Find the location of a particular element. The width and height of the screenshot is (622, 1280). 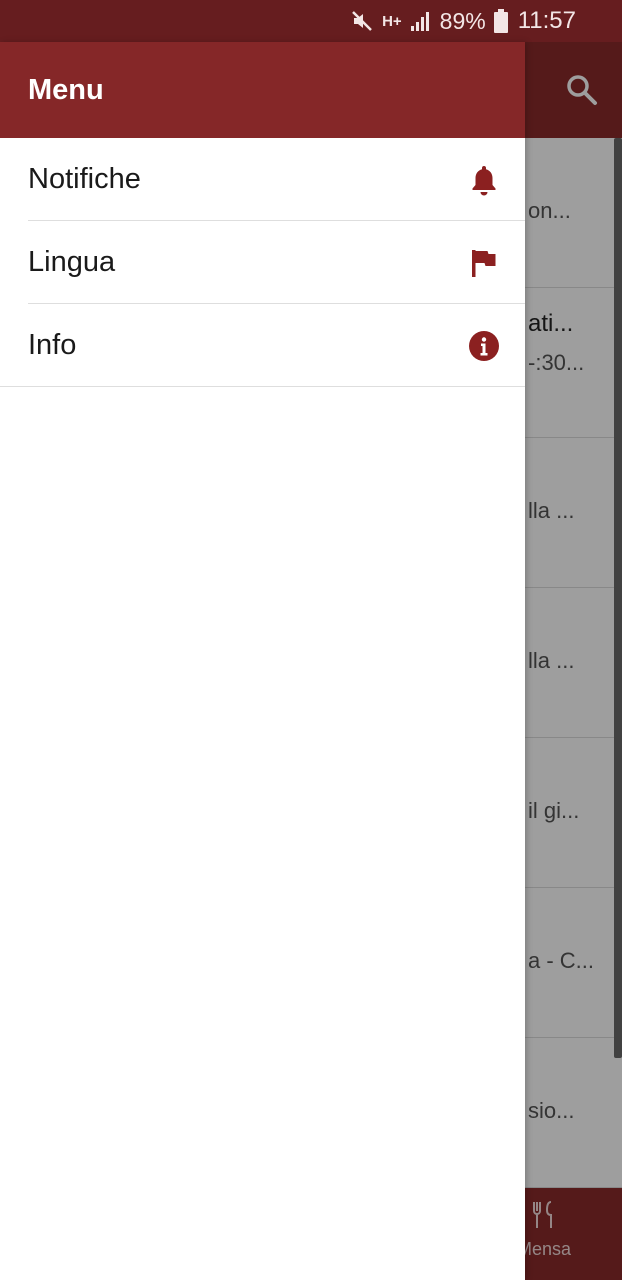

network-h-plus-icon: H+ is located at coordinates (392, 21).